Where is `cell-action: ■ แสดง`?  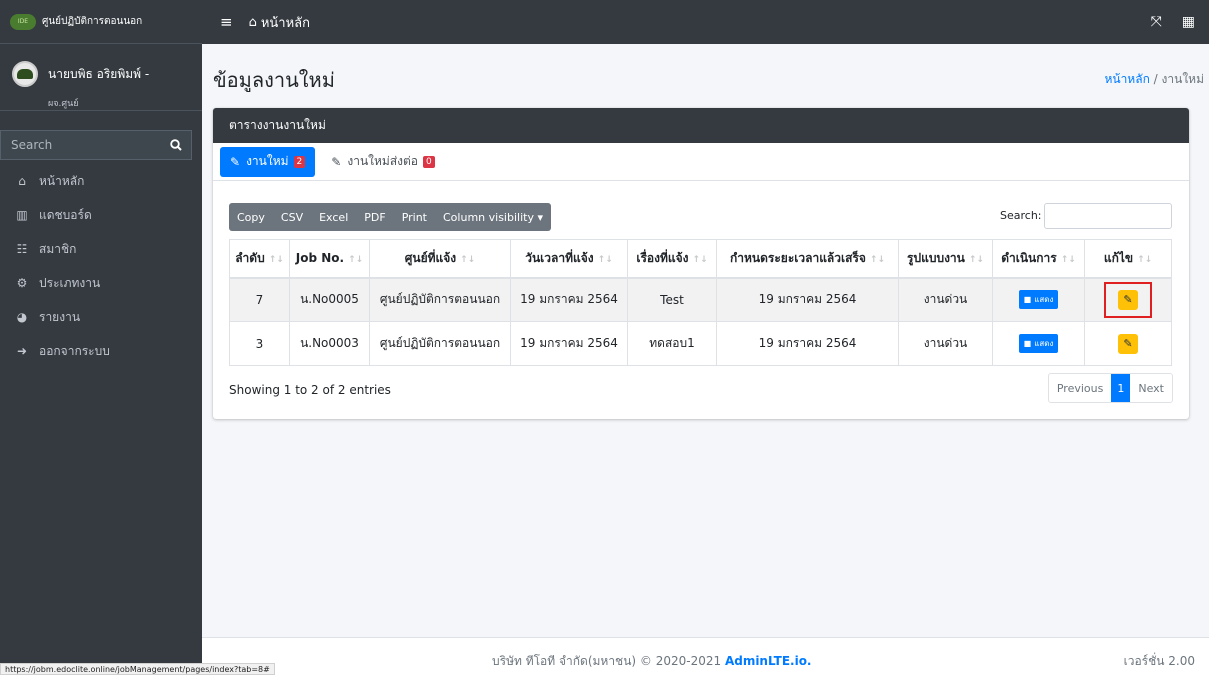
cell-action: ■ แสดง is located at coordinates (1038, 299).